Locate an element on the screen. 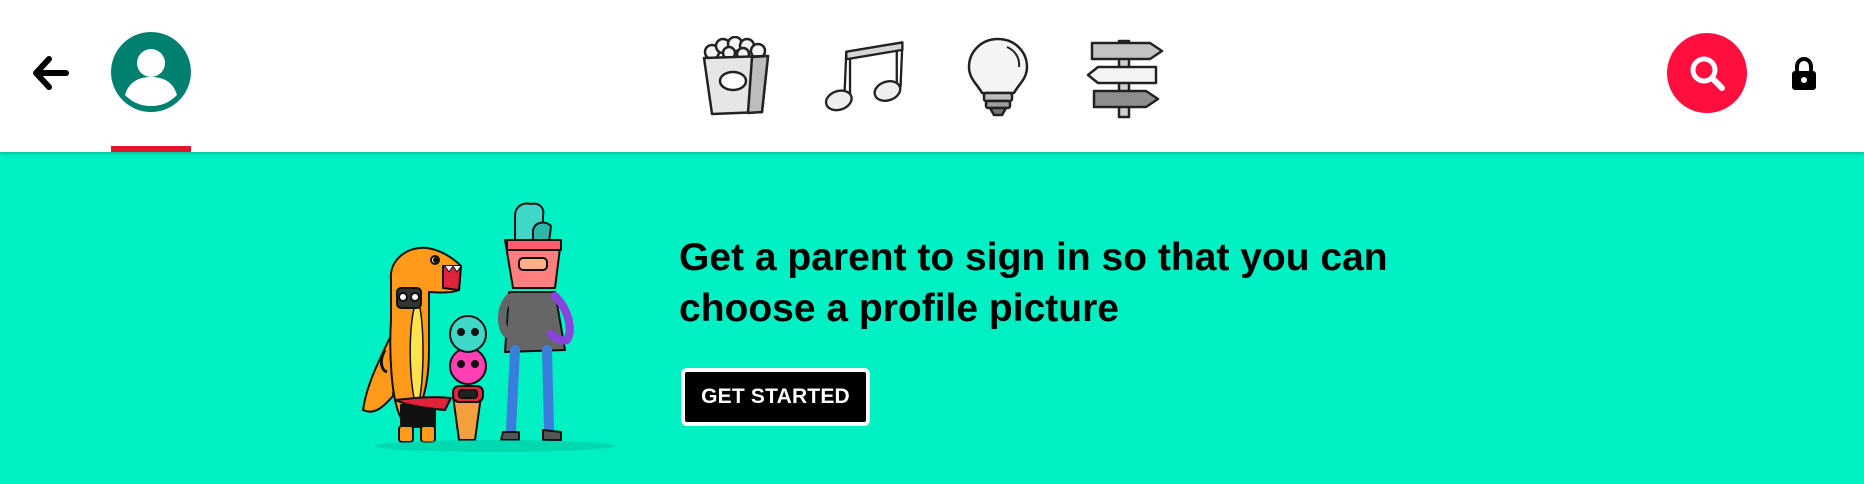 The image size is (1864, 484). category-music is located at coordinates (865, 77).